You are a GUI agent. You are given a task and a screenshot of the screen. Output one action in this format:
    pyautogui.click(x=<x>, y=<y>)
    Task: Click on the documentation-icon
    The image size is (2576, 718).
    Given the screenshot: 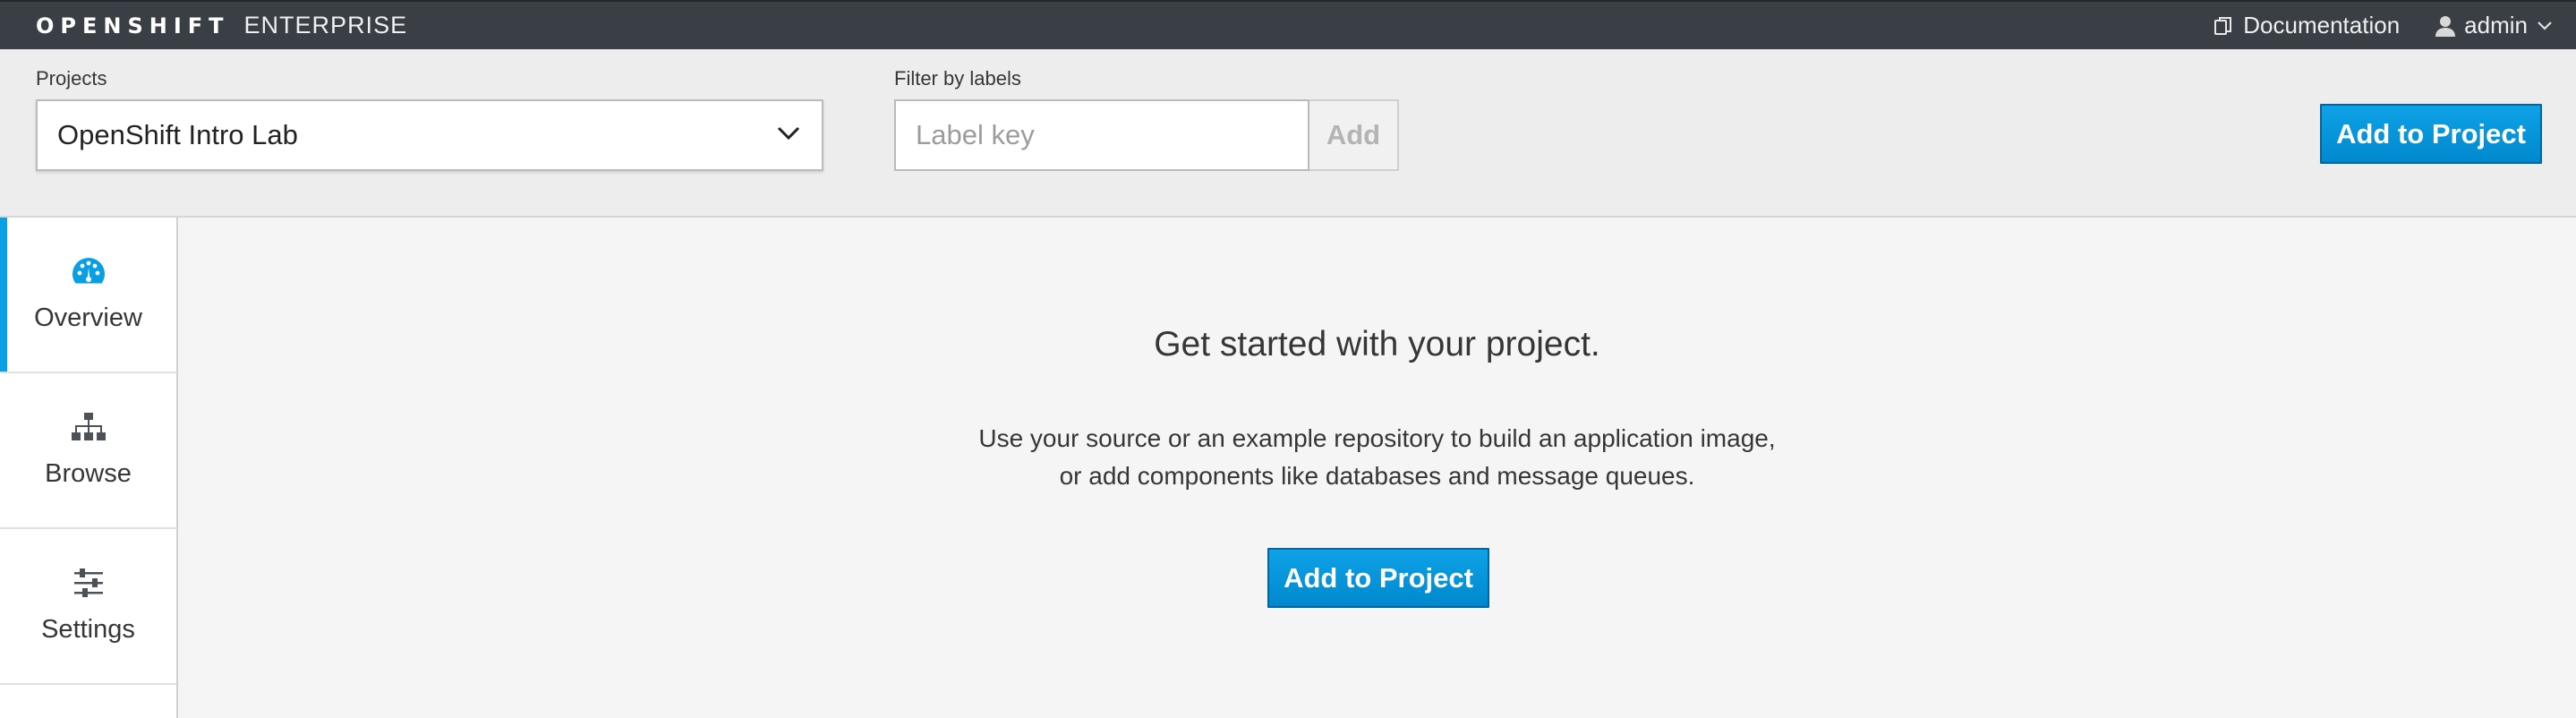 What is the action you would take?
    pyautogui.click(x=2223, y=26)
    